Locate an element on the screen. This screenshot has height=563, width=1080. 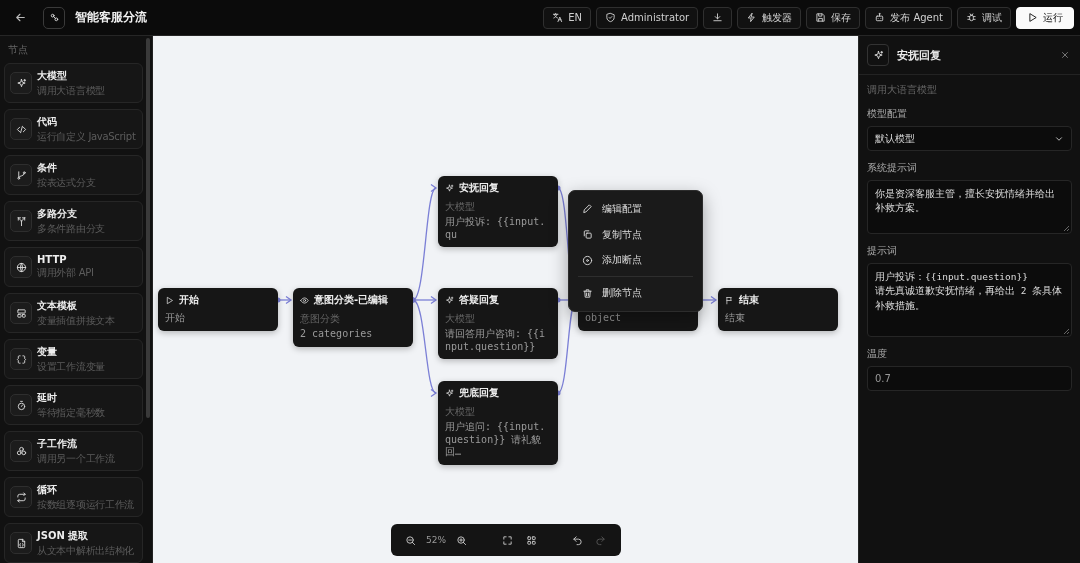
node-palette-item: 延时 等待指定毫秒数 is located at coordinates (73, 405).